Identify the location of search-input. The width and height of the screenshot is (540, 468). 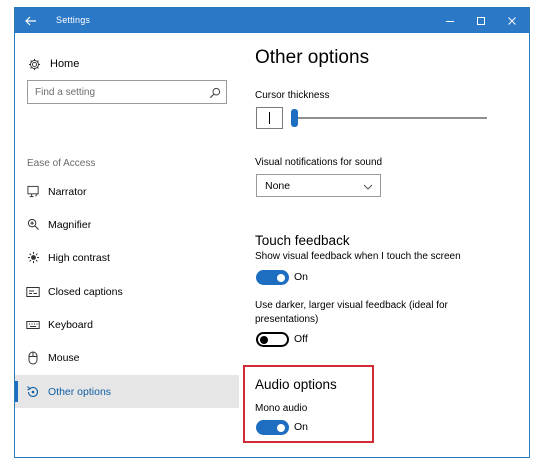
(113, 92).